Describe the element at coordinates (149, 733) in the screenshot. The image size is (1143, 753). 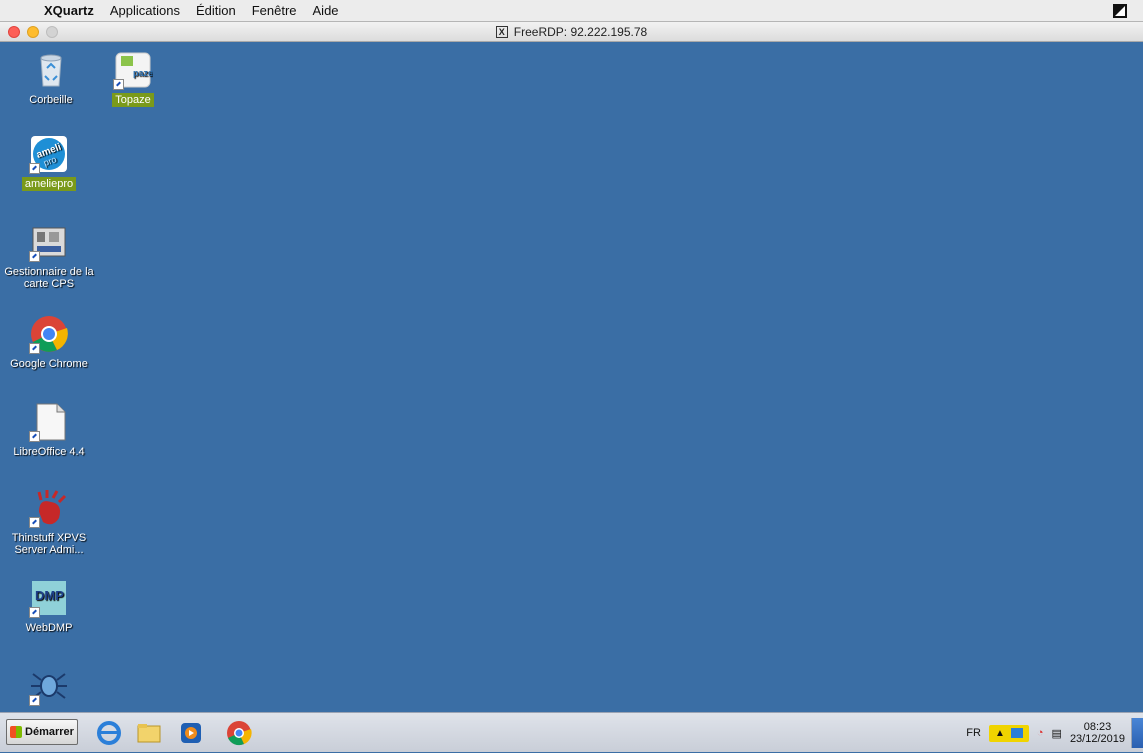
I see `file-explorer-icon` at that location.